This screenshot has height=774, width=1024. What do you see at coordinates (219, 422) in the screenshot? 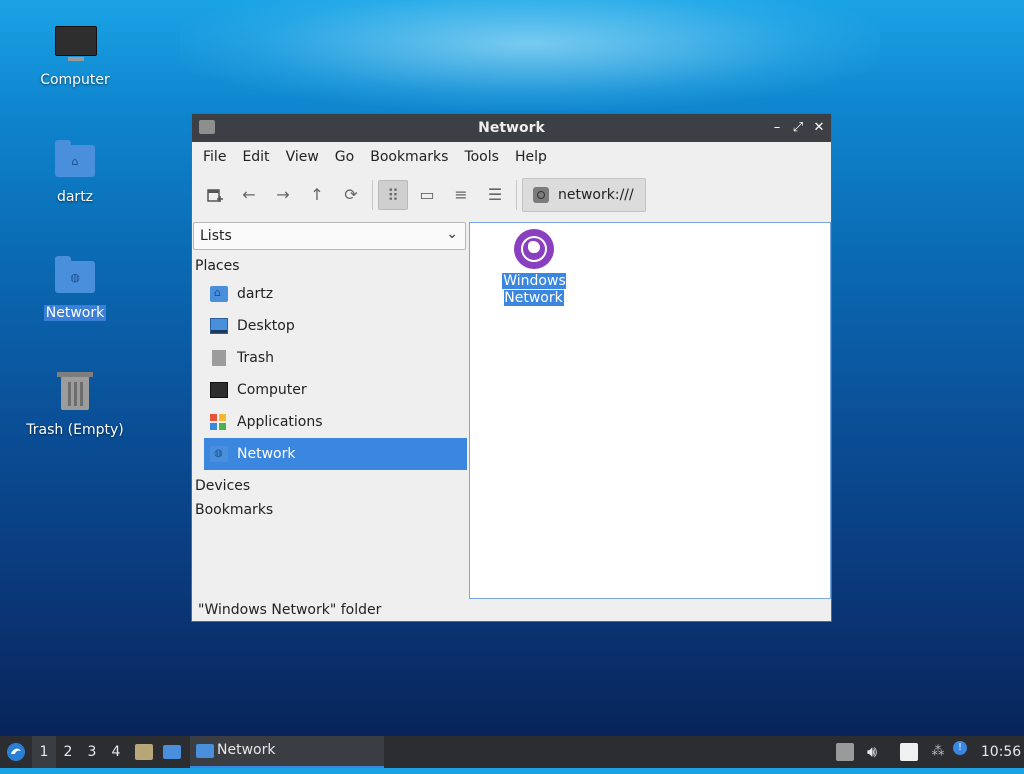
I see `applications-icon` at bounding box center [219, 422].